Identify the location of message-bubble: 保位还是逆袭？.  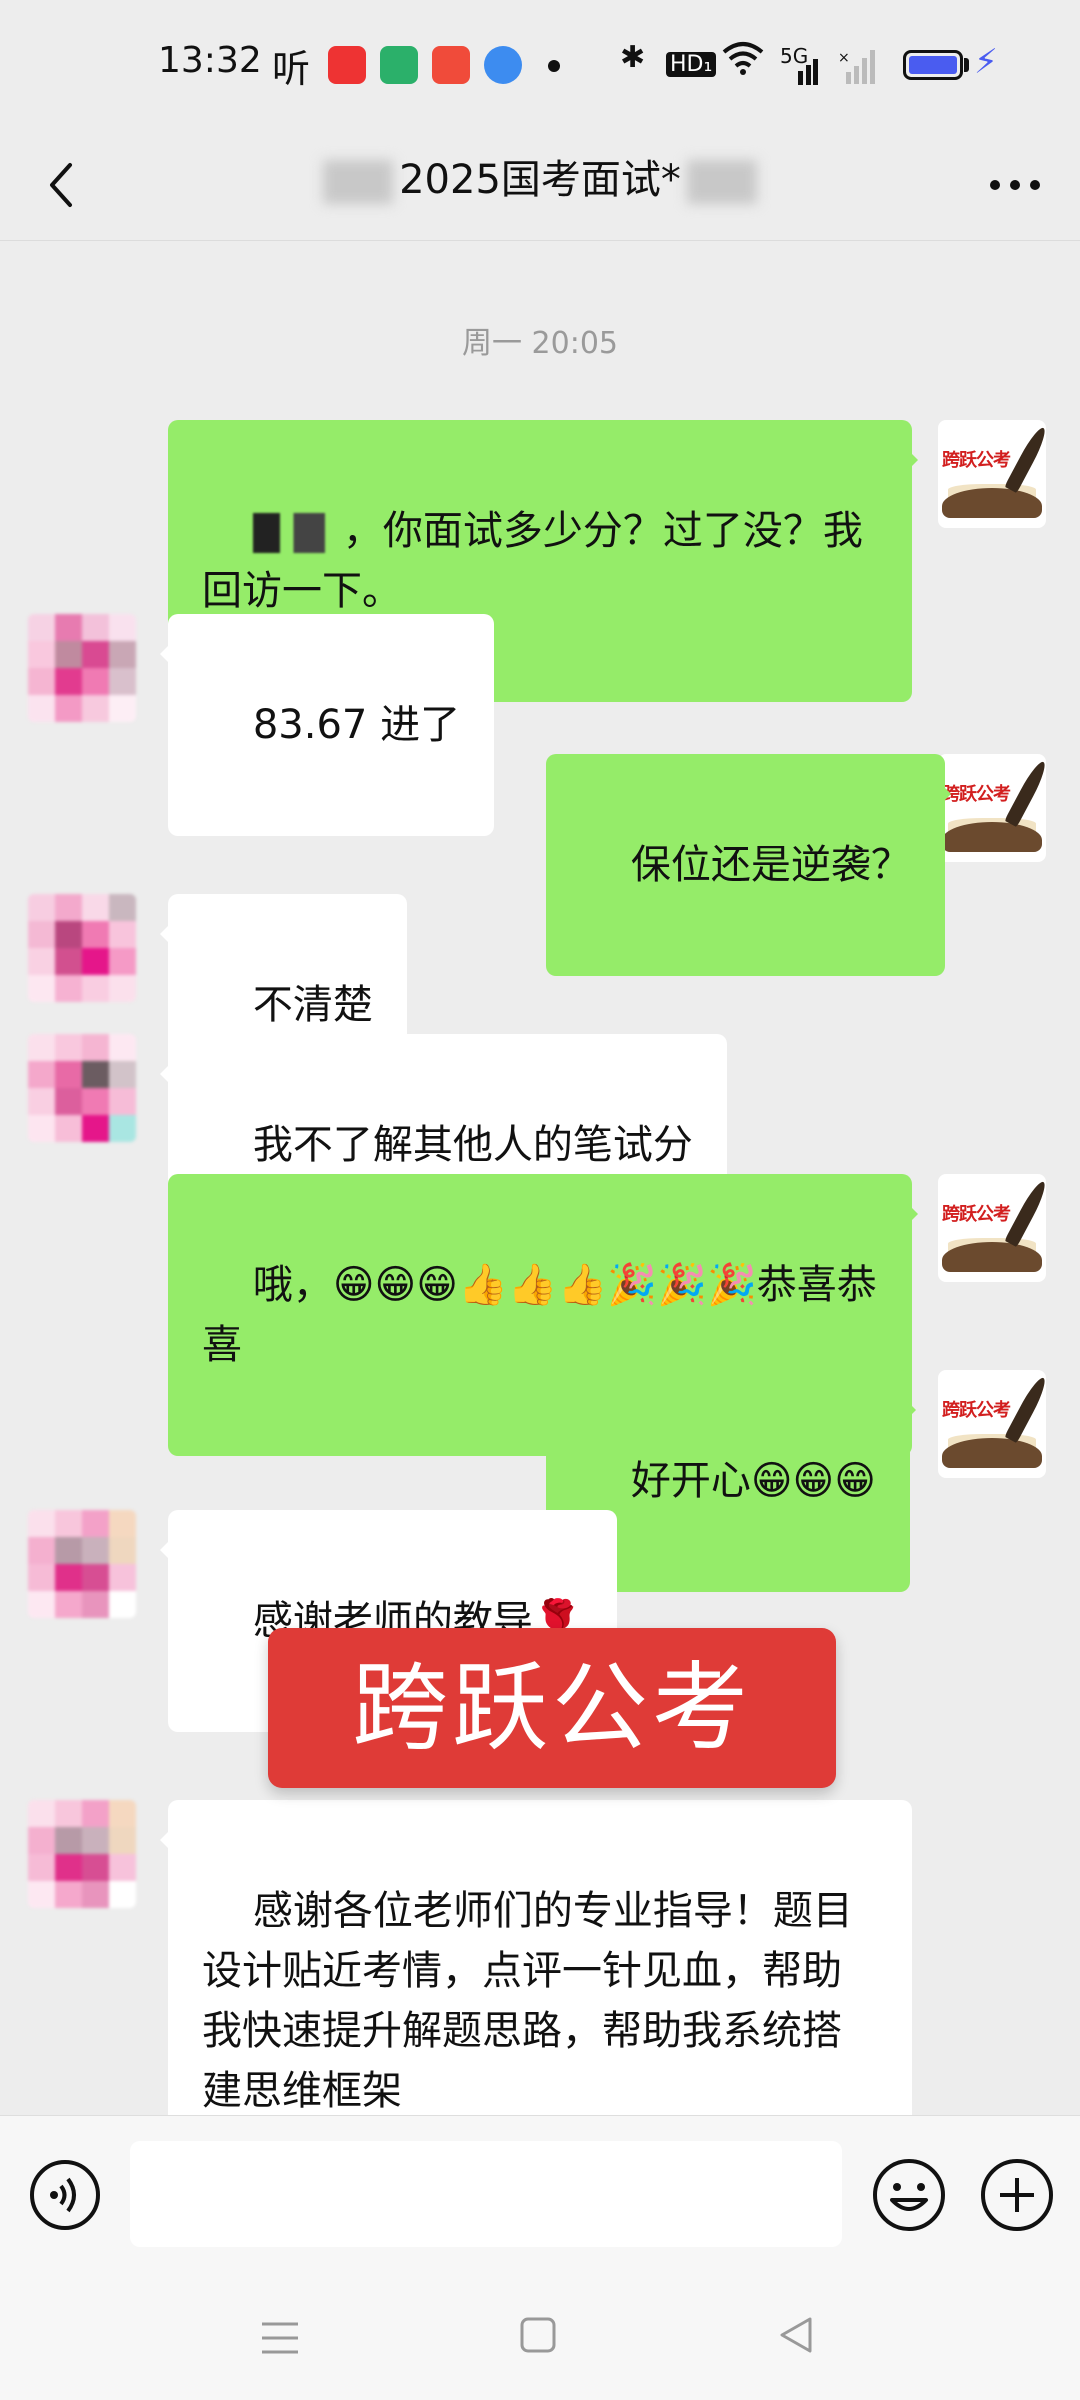
(748, 865).